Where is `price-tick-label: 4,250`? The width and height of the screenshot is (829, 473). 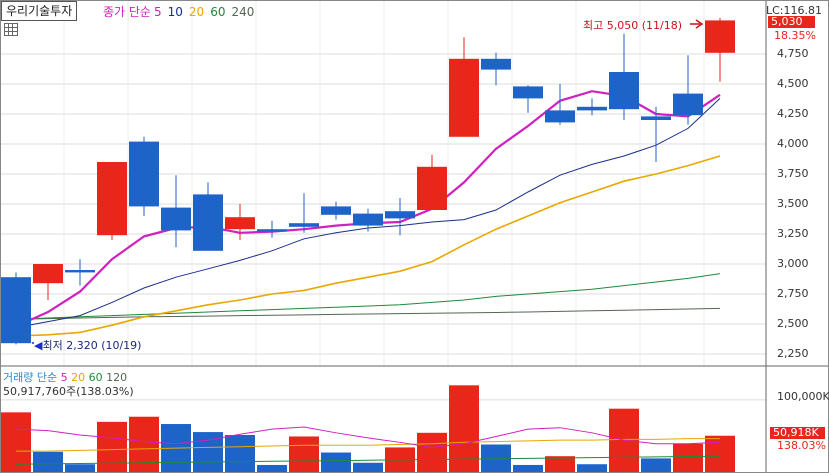 price-tick-label: 4,250 is located at coordinates (793, 113).